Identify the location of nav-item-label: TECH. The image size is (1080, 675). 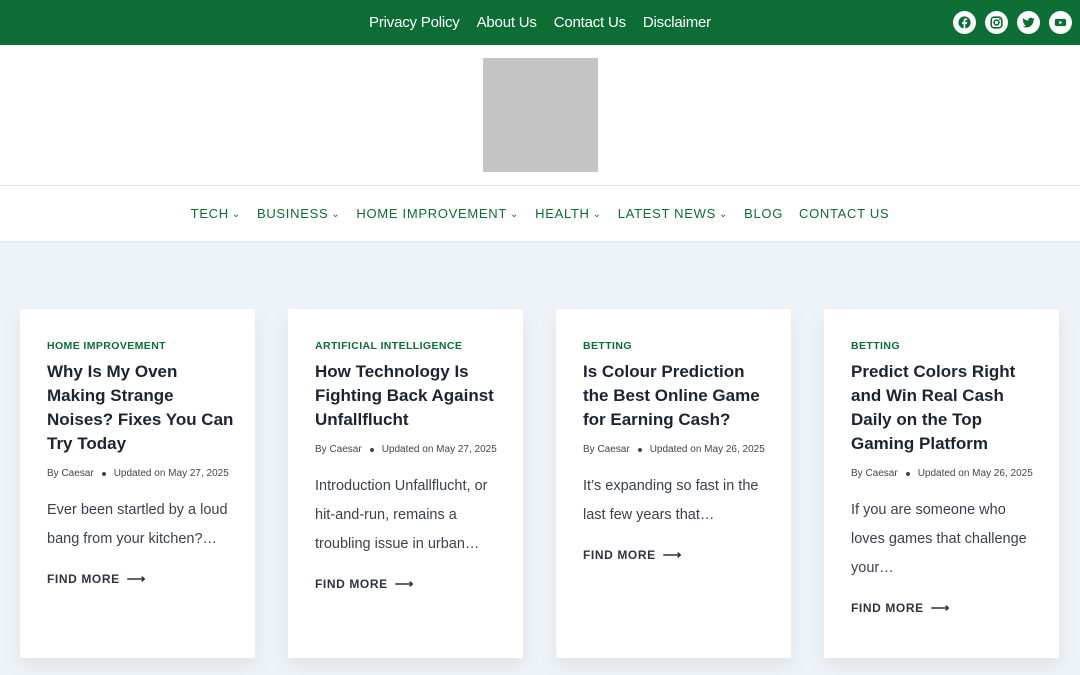
(209, 213).